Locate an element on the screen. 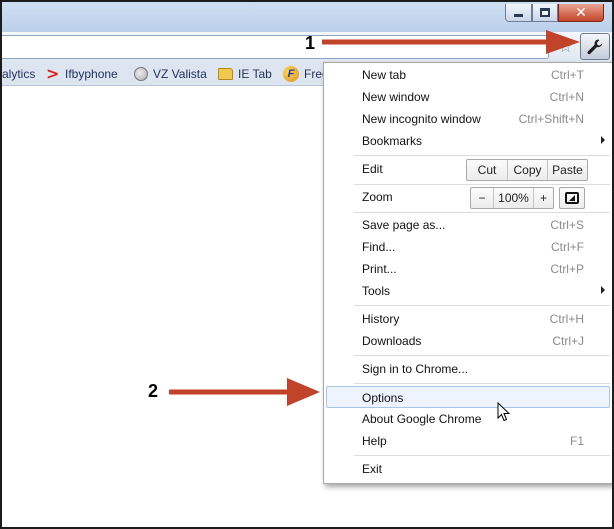  menu-item-bookmarks: Bookmarks is located at coordinates (468, 141).